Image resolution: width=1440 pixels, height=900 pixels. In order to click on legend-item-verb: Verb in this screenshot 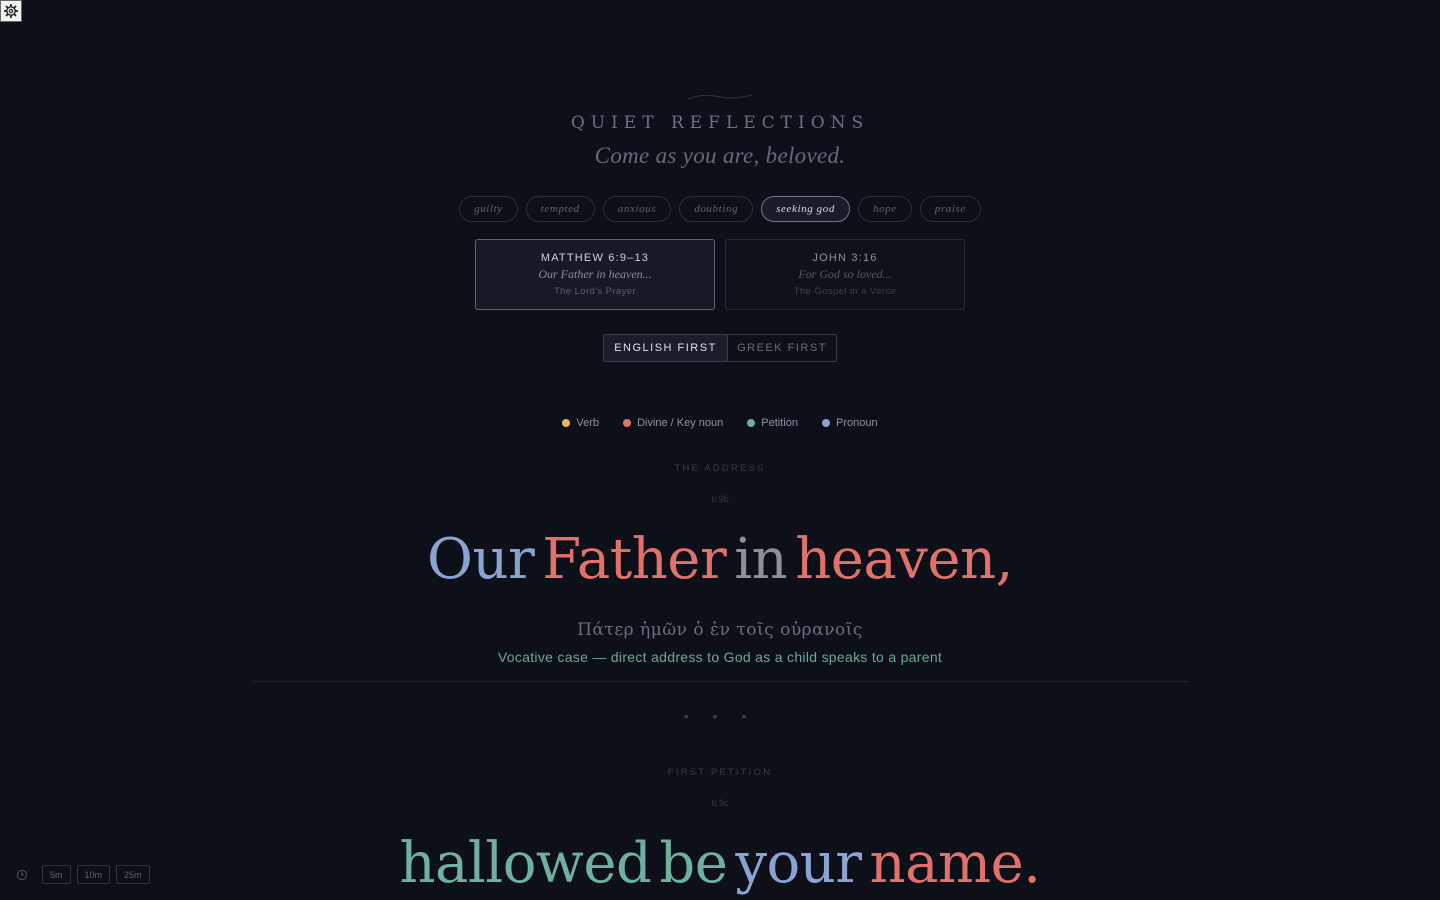, I will do `click(580, 423)`.